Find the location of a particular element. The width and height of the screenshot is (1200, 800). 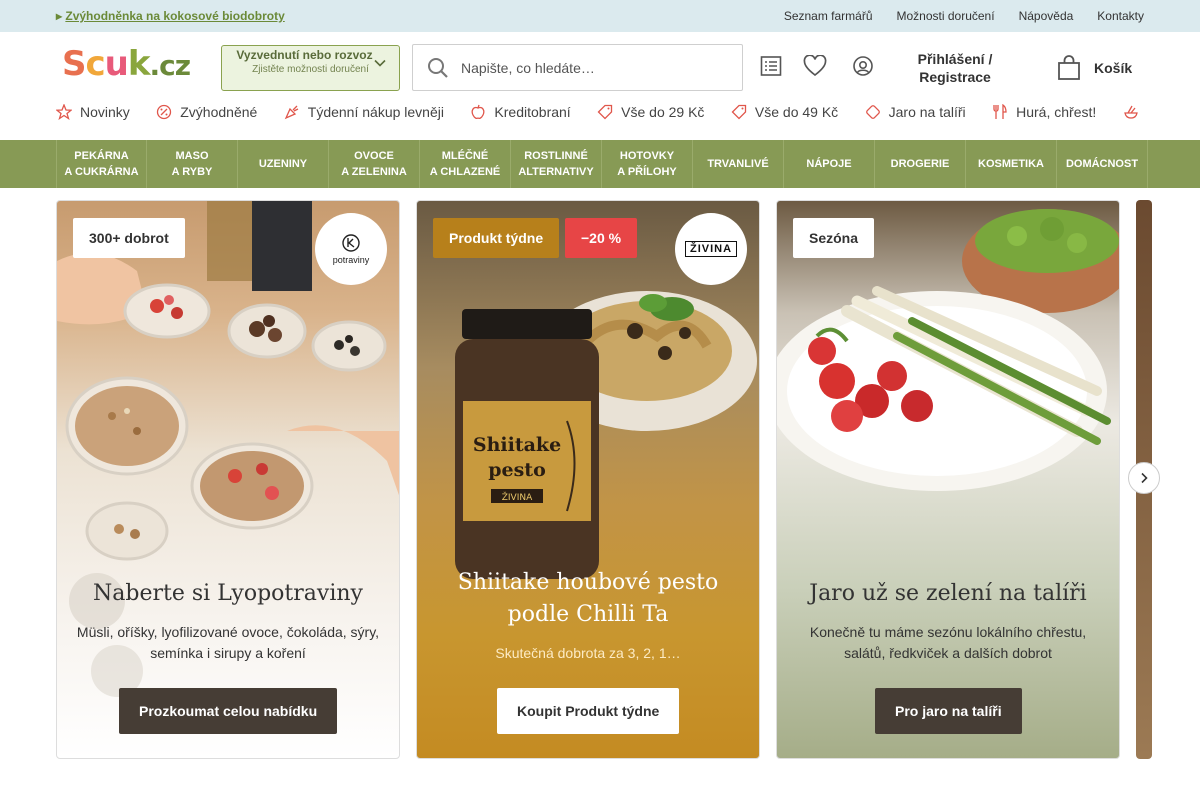

asparagus-photo is located at coordinates (948, 350).